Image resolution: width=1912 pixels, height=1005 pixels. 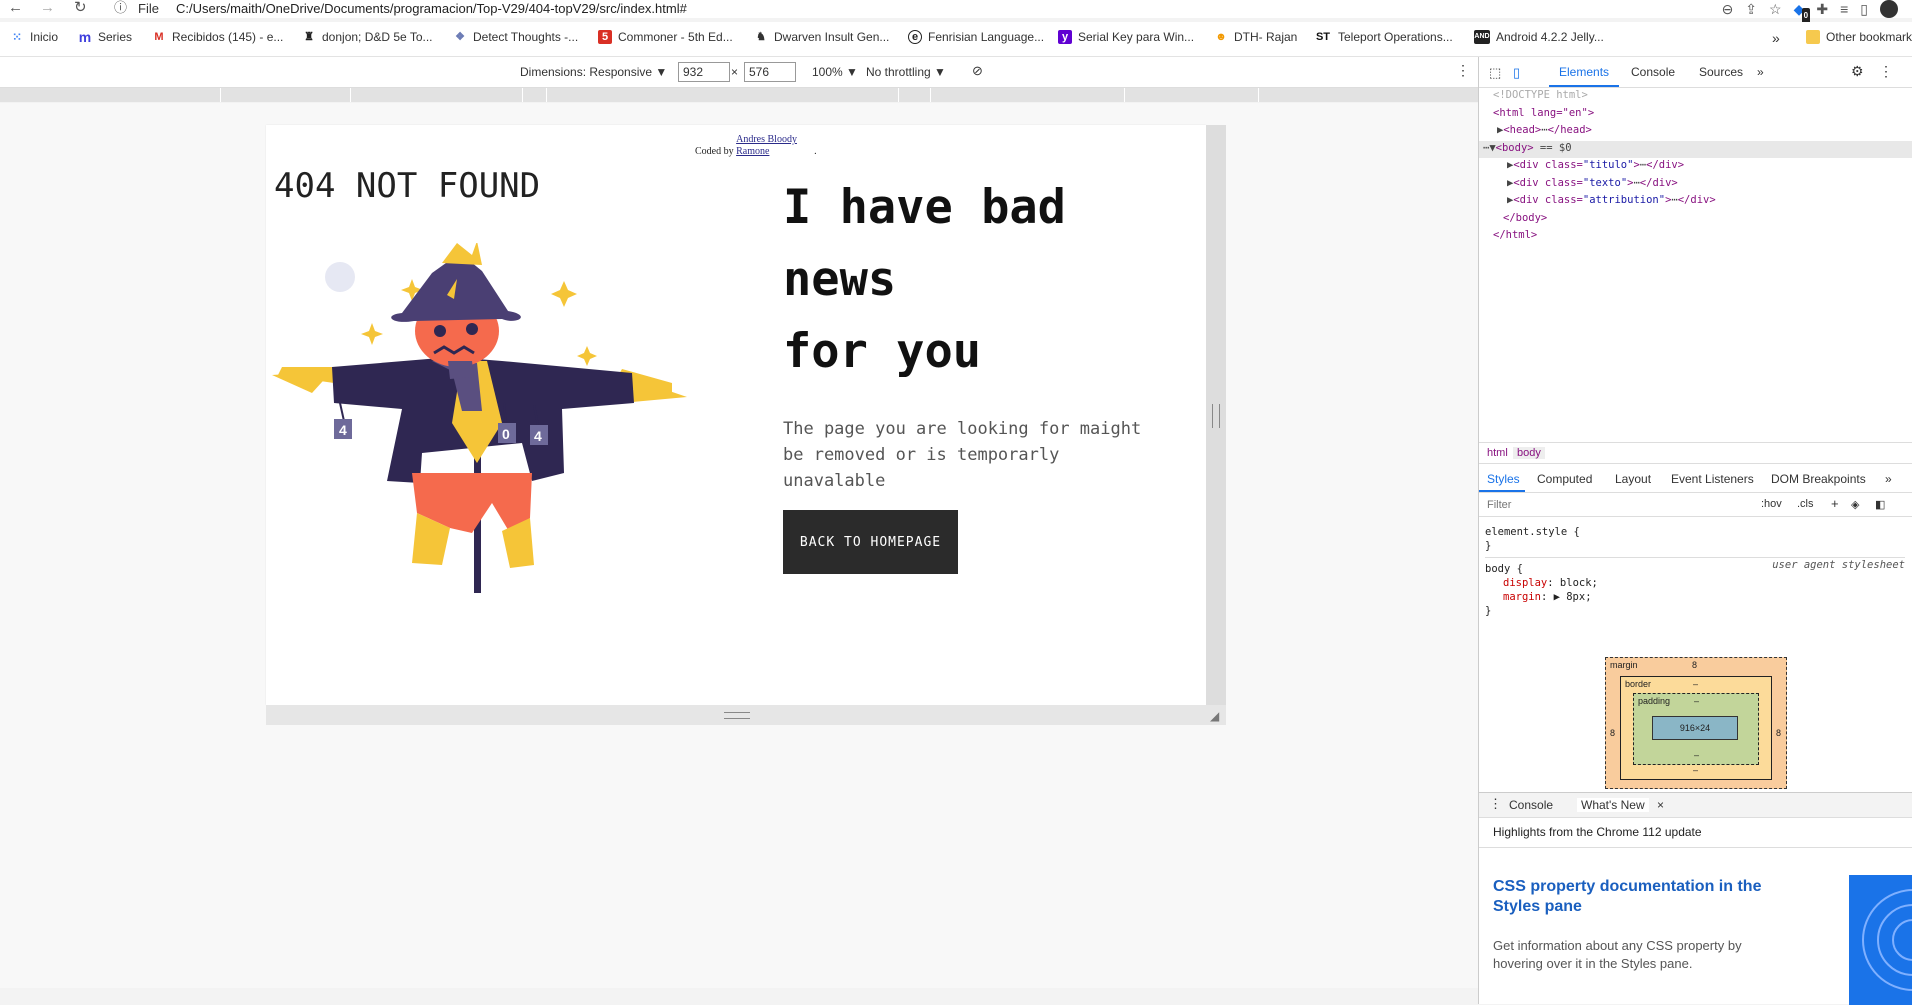 What do you see at coordinates (407, 186) in the screenshot?
I see `page-title: 404 NOT FOUND` at bounding box center [407, 186].